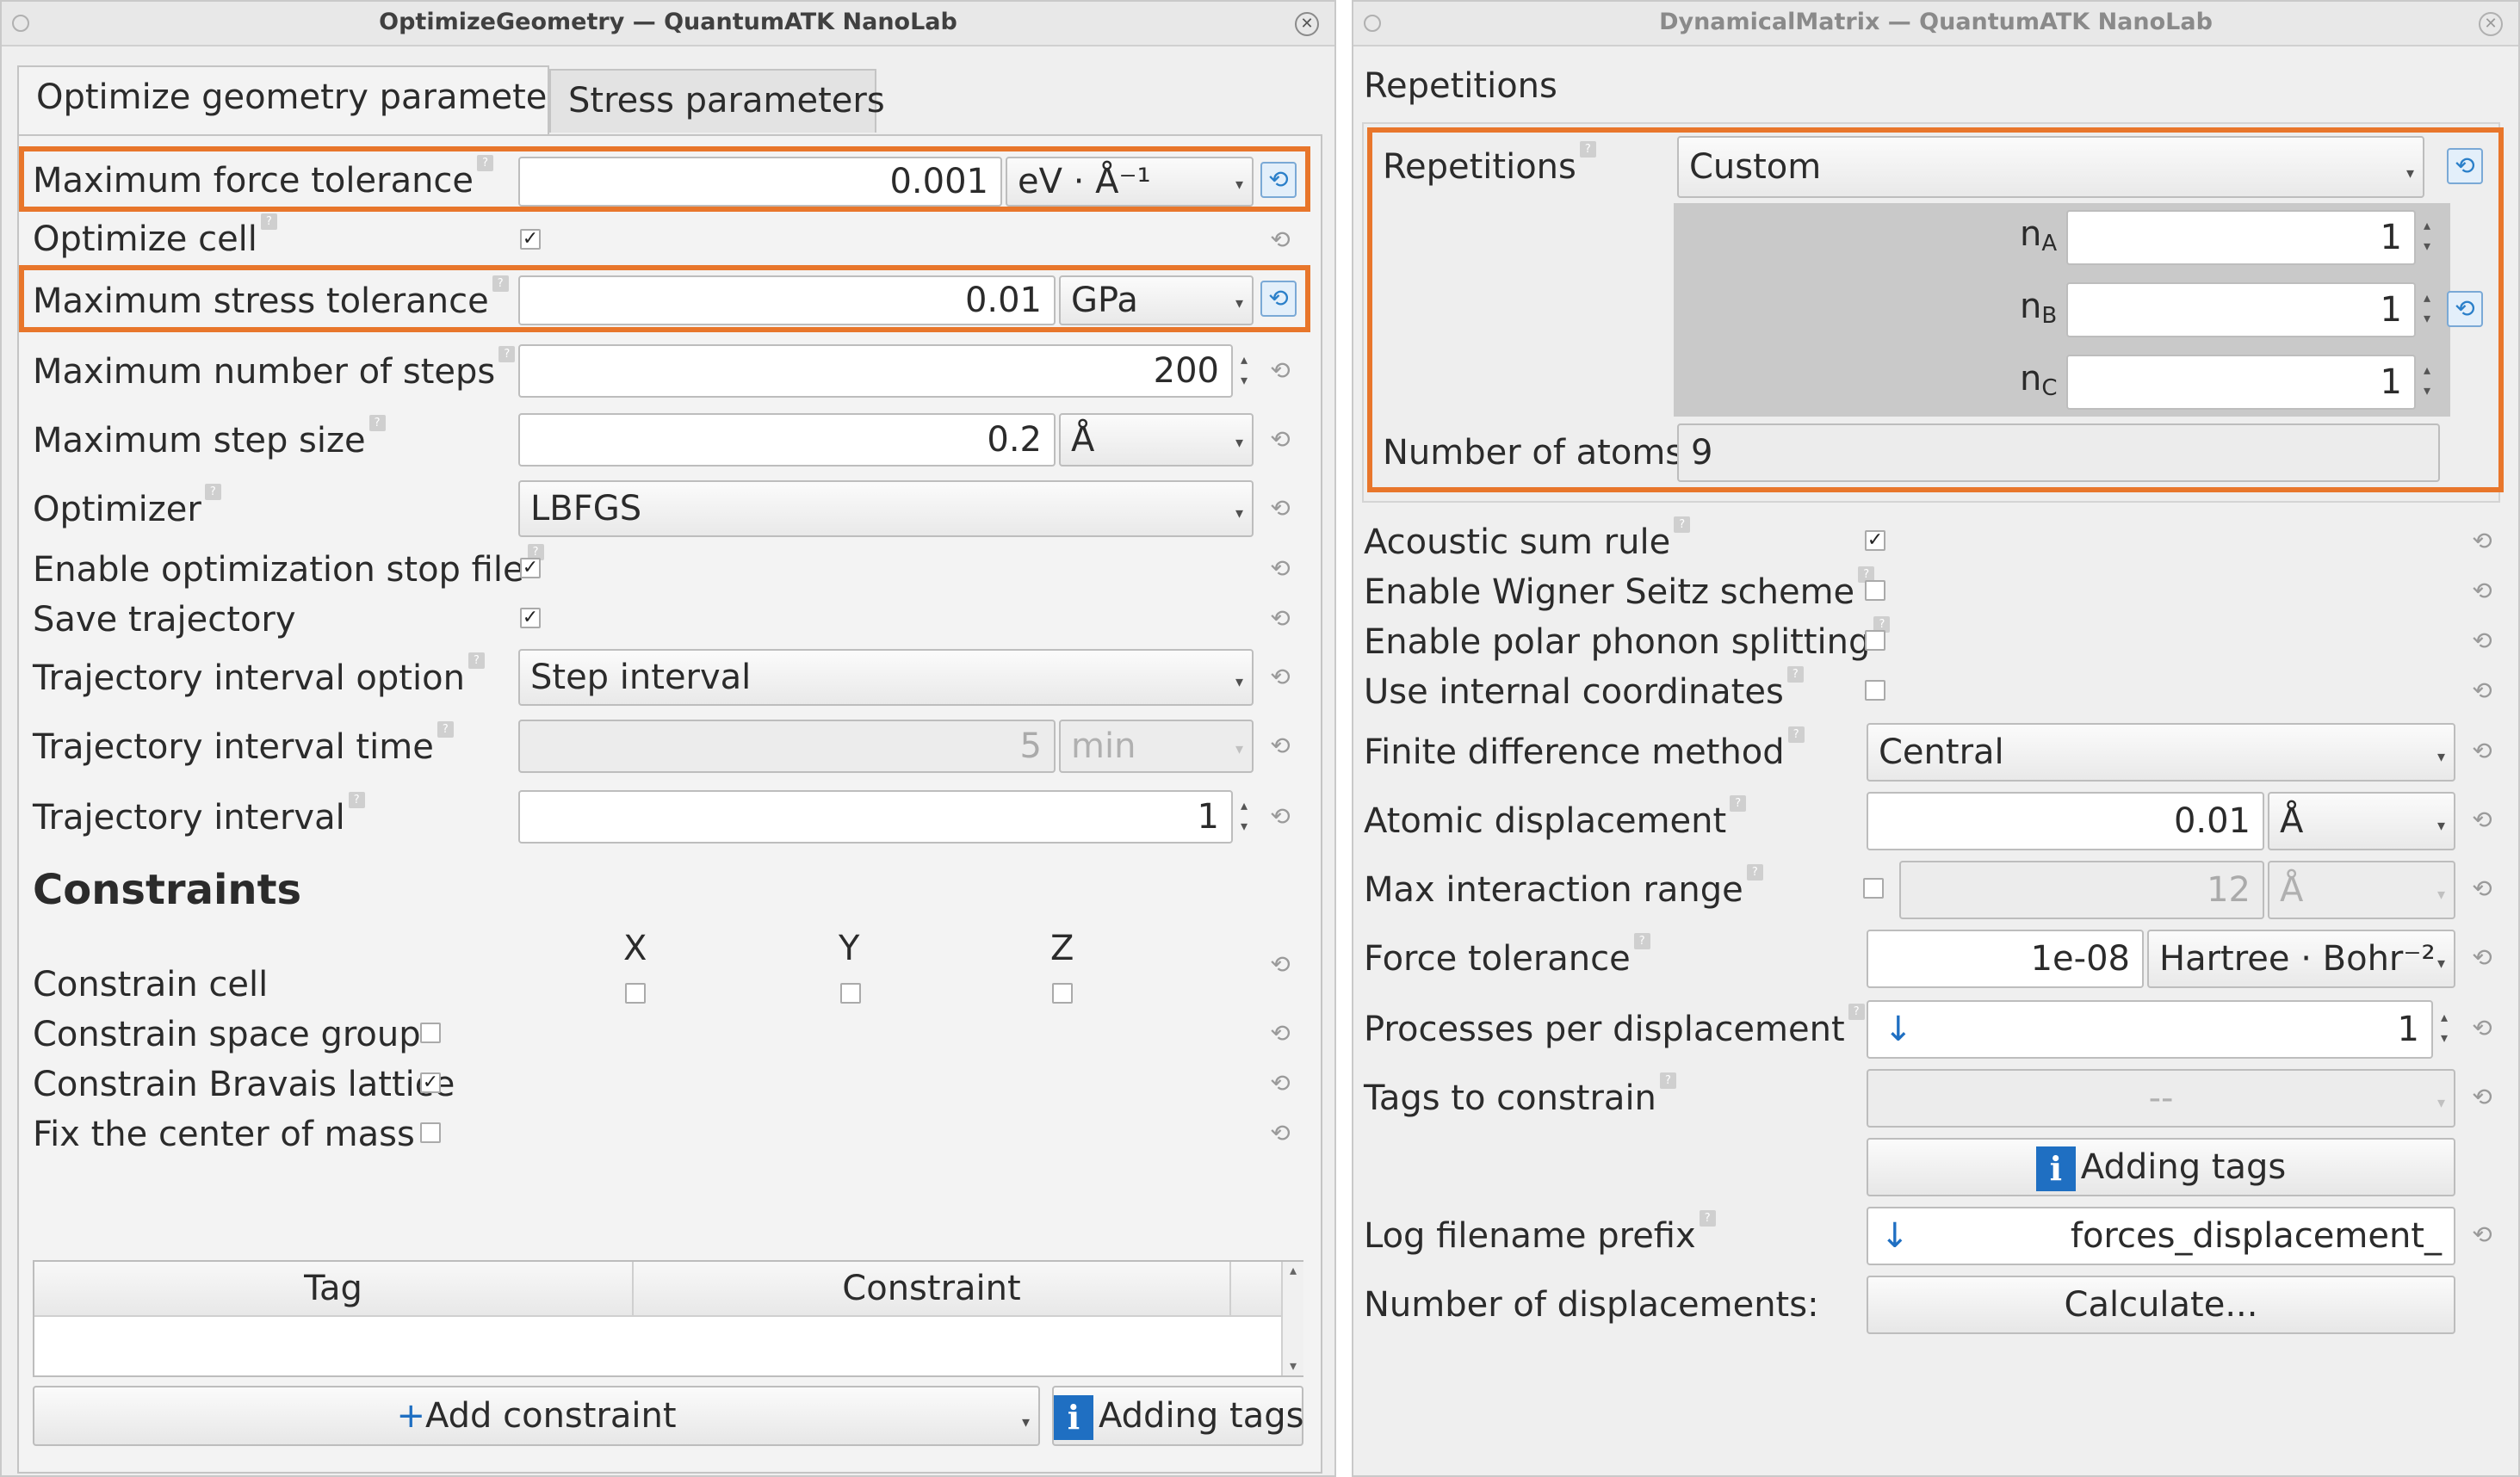 The height and width of the screenshot is (1477, 2520). Describe the element at coordinates (224, 1134) in the screenshot. I see `center-of-mass-label: Fix the center of mass` at that location.